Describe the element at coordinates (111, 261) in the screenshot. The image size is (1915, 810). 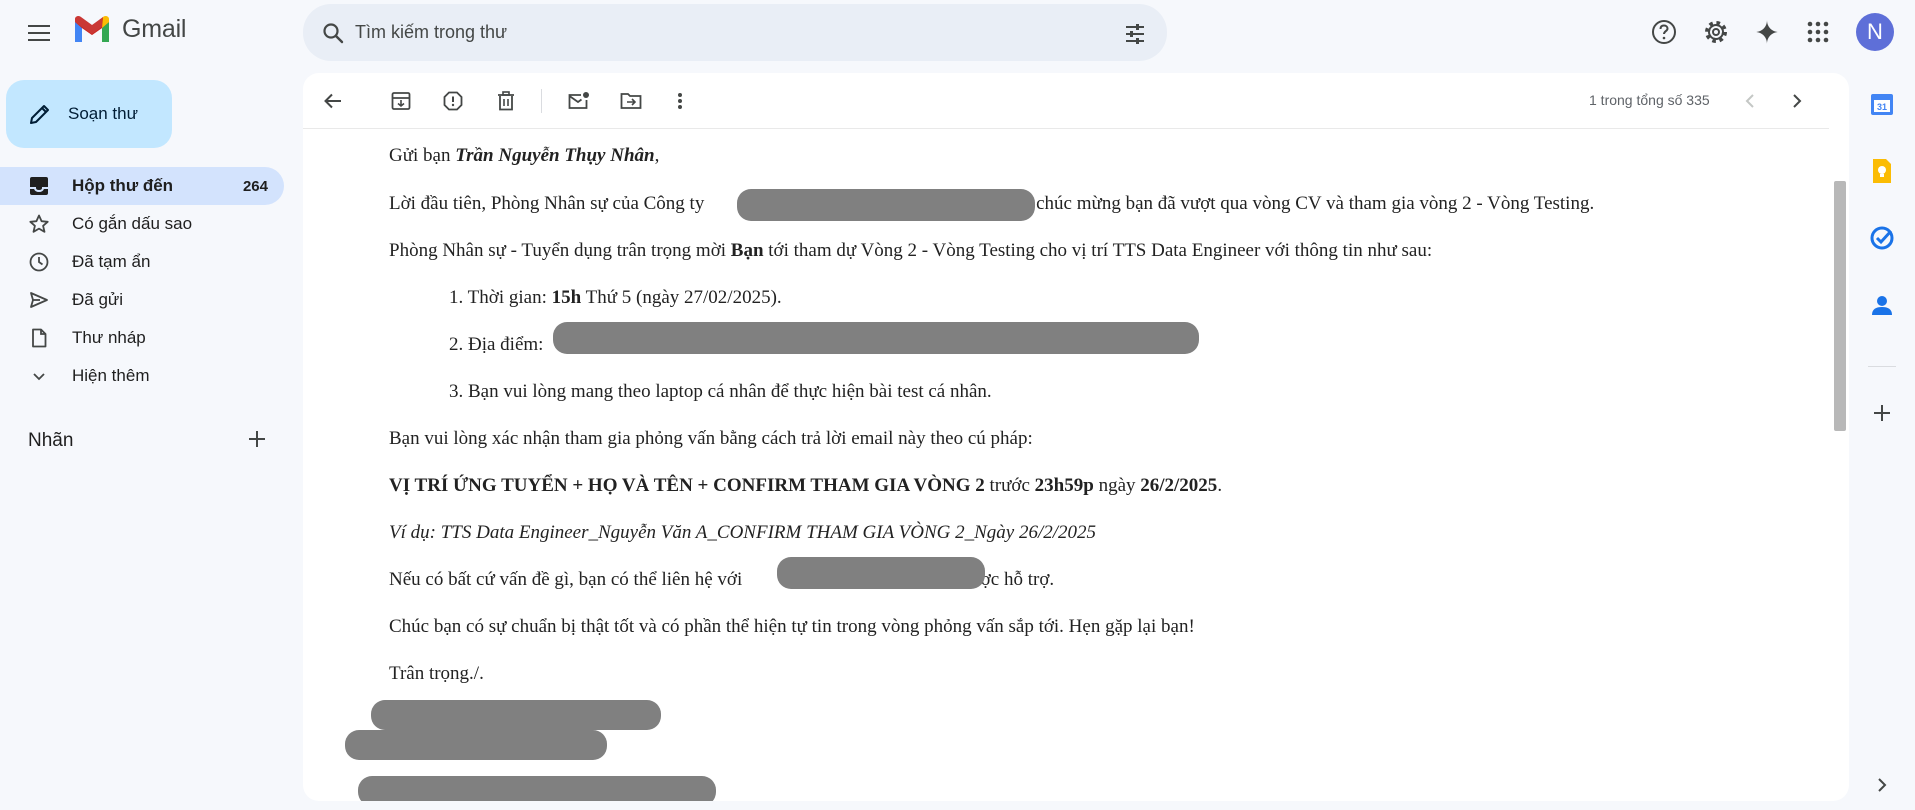
I see `sidebar-item-label: Đã tạm ẩn` at that location.